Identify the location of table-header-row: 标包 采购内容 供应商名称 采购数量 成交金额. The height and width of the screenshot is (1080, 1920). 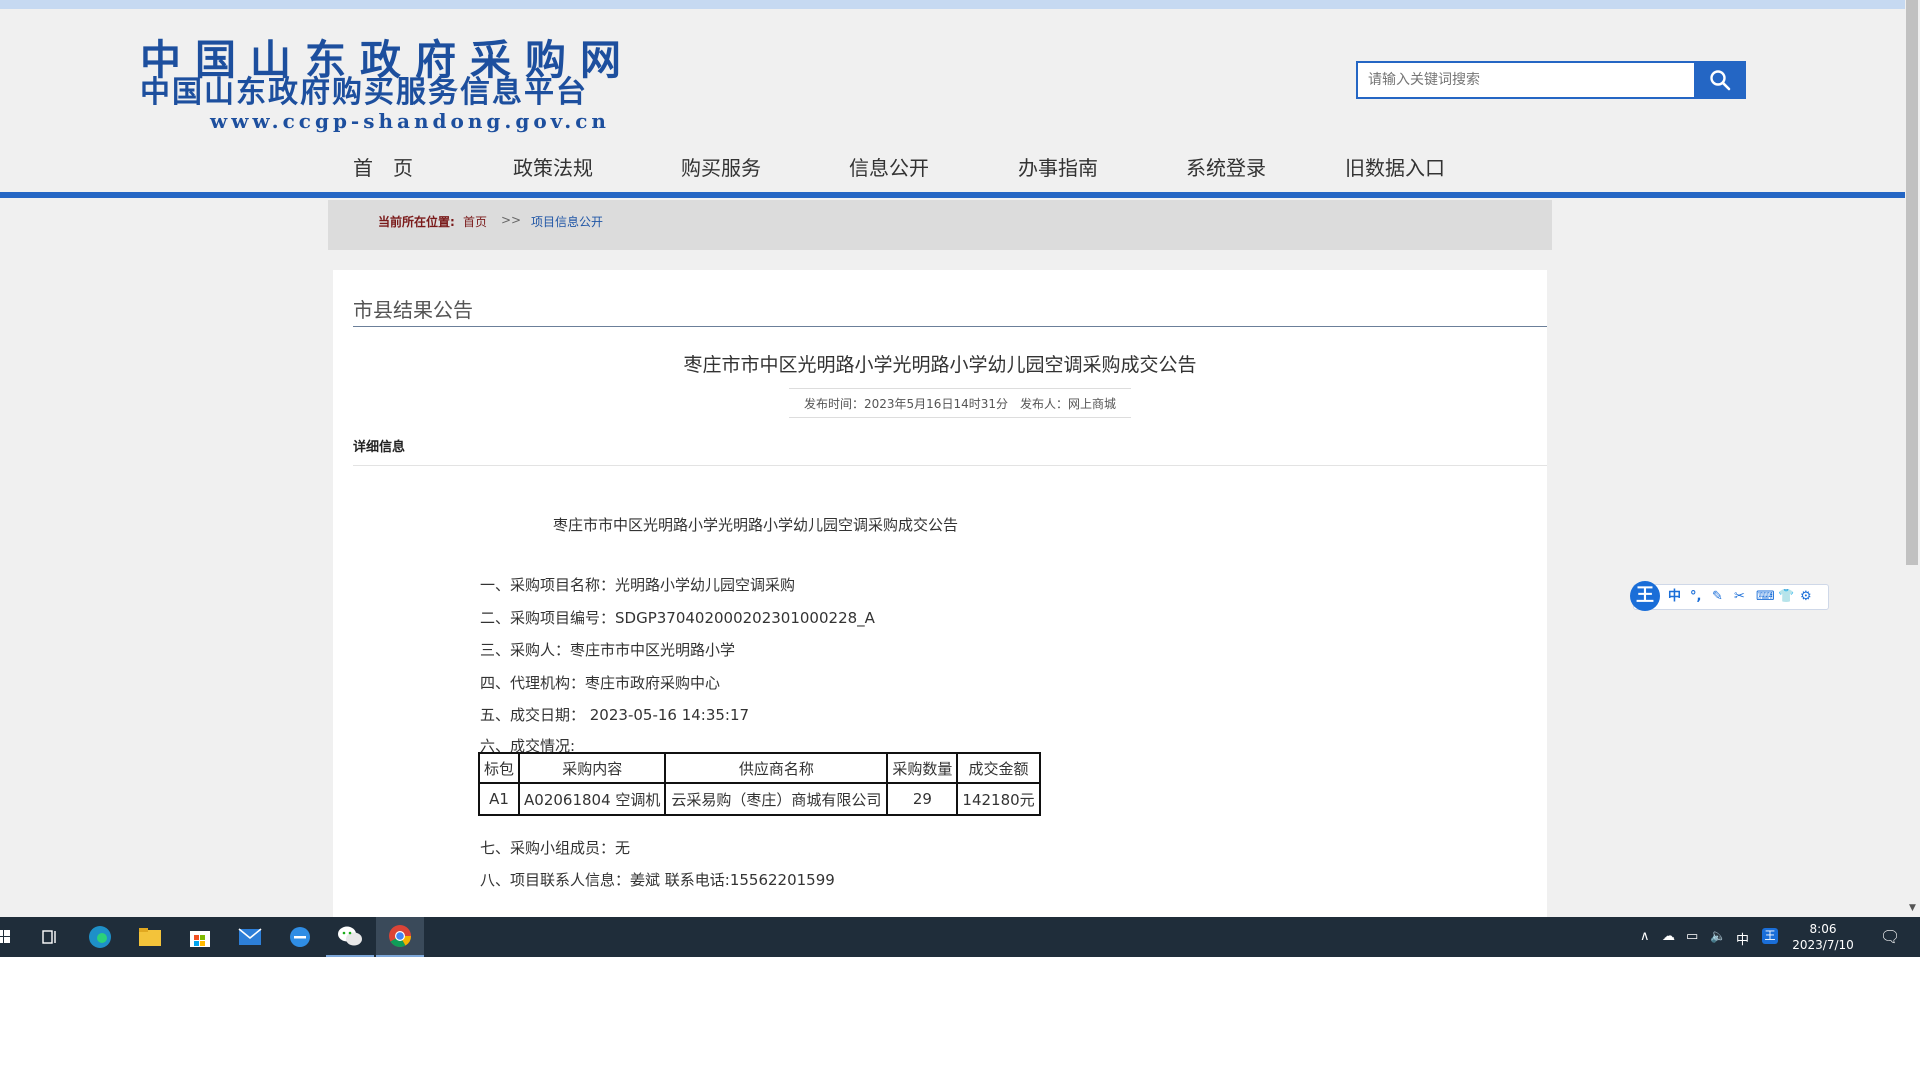
(759, 768).